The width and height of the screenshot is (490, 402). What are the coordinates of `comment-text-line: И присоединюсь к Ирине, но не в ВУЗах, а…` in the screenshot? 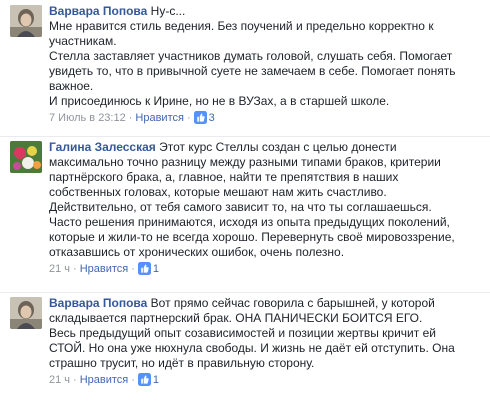 It's located at (219, 101).